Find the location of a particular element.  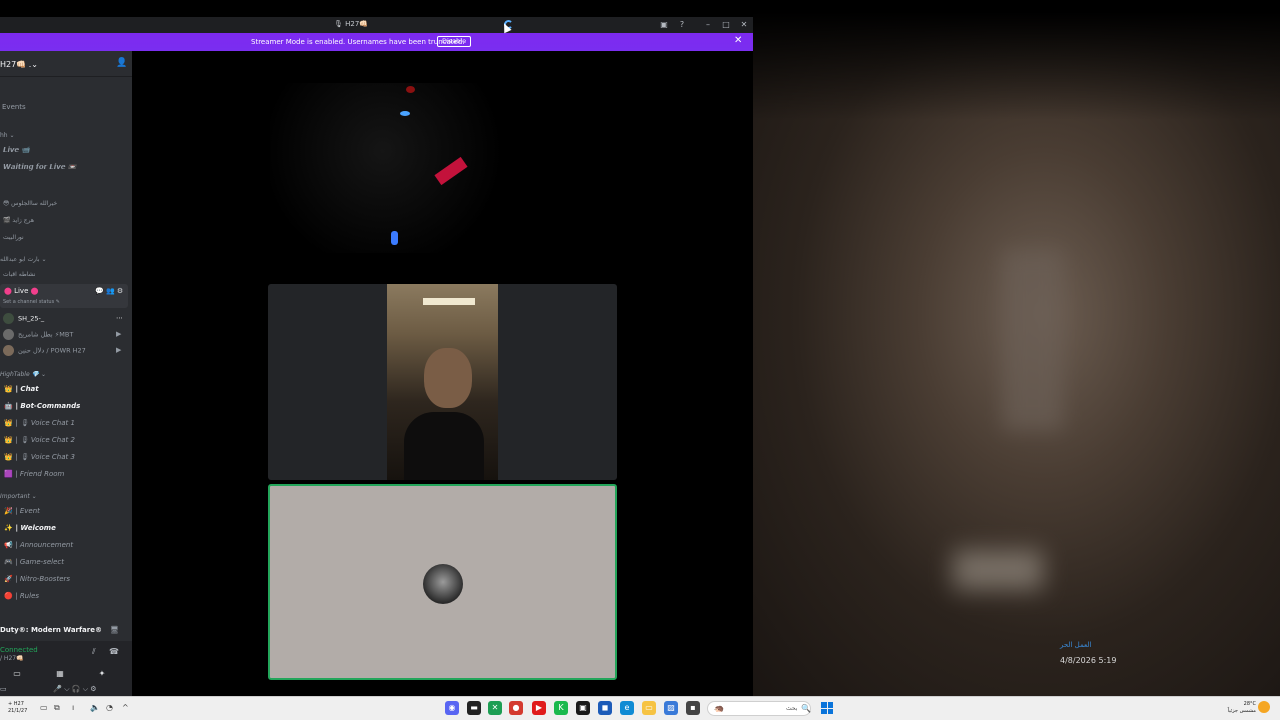

channel-item: 𝙒𝙖𝙞𝙩𝙞𝙣𝙜 𝙛𝙤𝙧 𝙇𝙞𝙫𝙚 📼 is located at coordinates (39, 167).